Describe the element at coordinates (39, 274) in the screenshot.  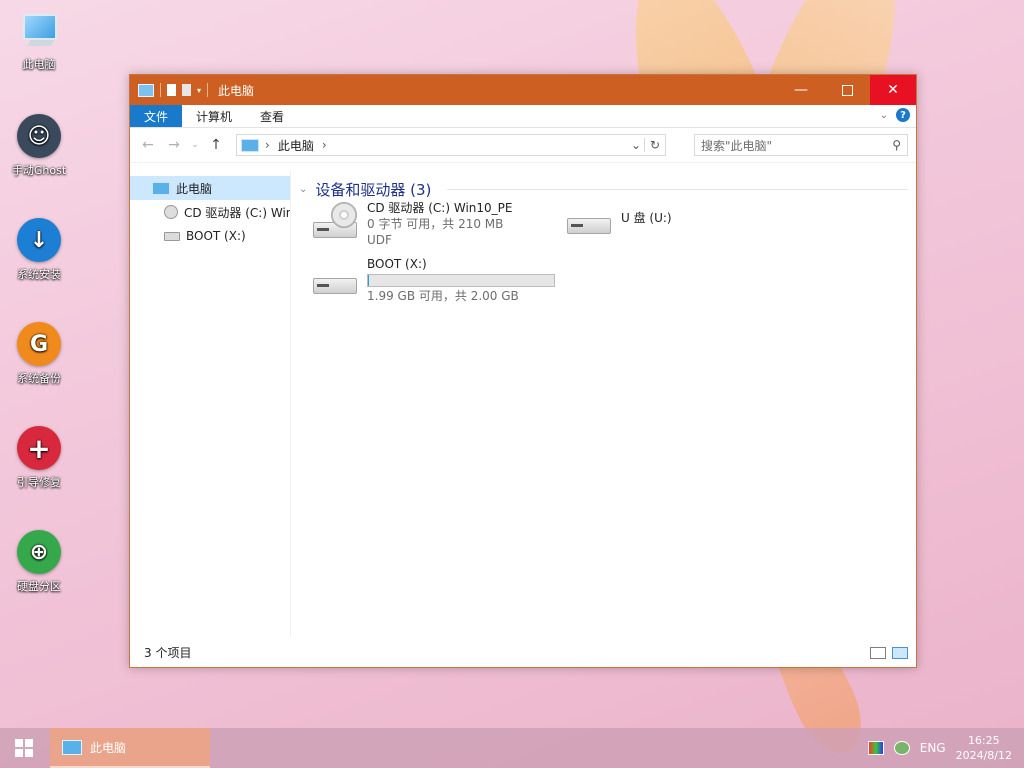
I see `desktop-icon-label: 系统安装` at that location.